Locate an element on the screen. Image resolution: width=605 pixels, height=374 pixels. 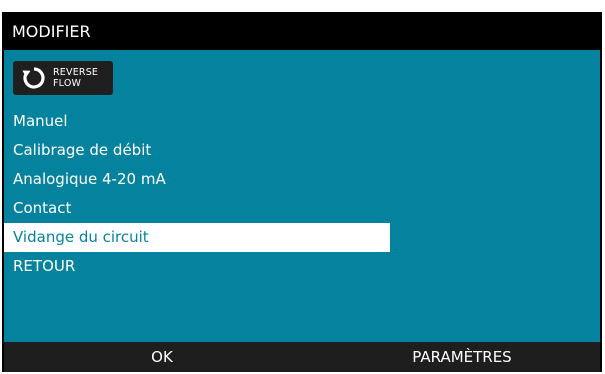
ok-softkey: OK is located at coordinates (162, 357).